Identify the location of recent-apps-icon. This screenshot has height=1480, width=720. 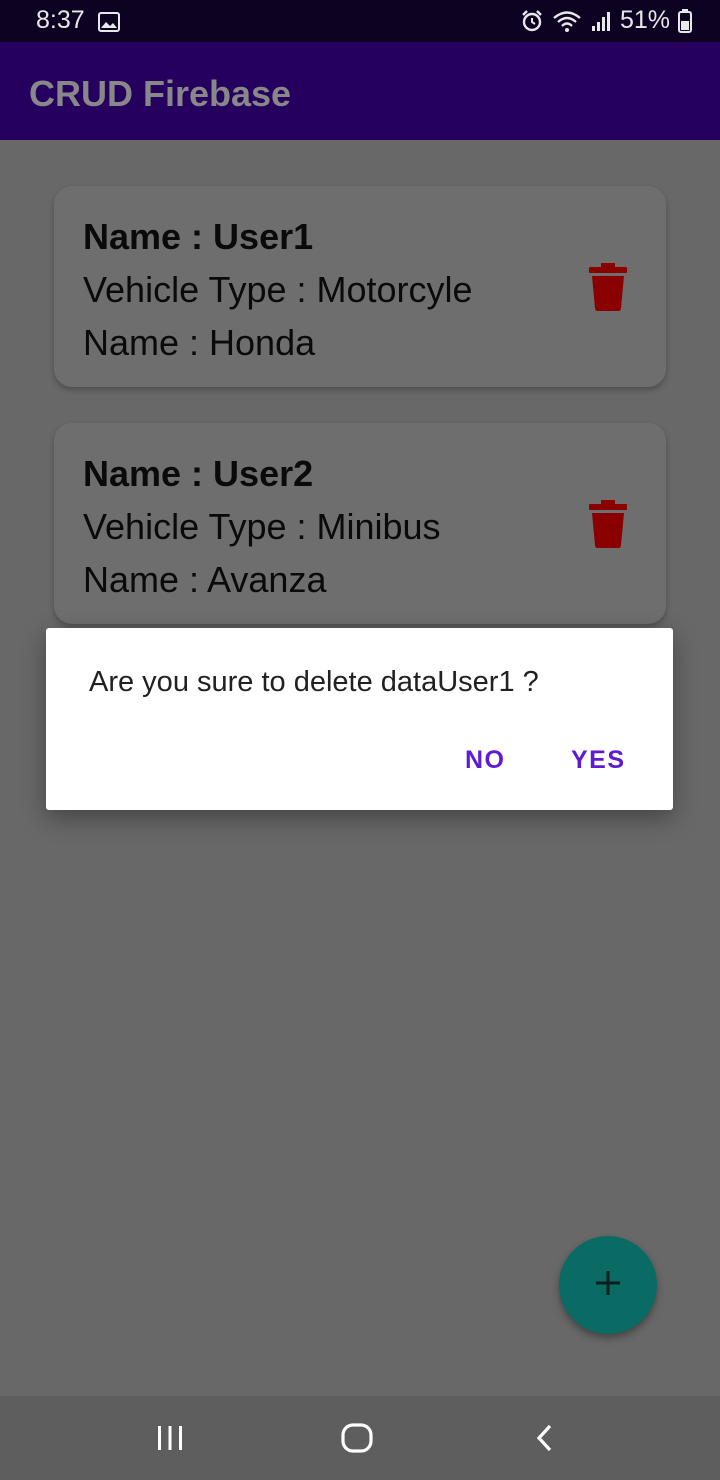
(170, 1438).